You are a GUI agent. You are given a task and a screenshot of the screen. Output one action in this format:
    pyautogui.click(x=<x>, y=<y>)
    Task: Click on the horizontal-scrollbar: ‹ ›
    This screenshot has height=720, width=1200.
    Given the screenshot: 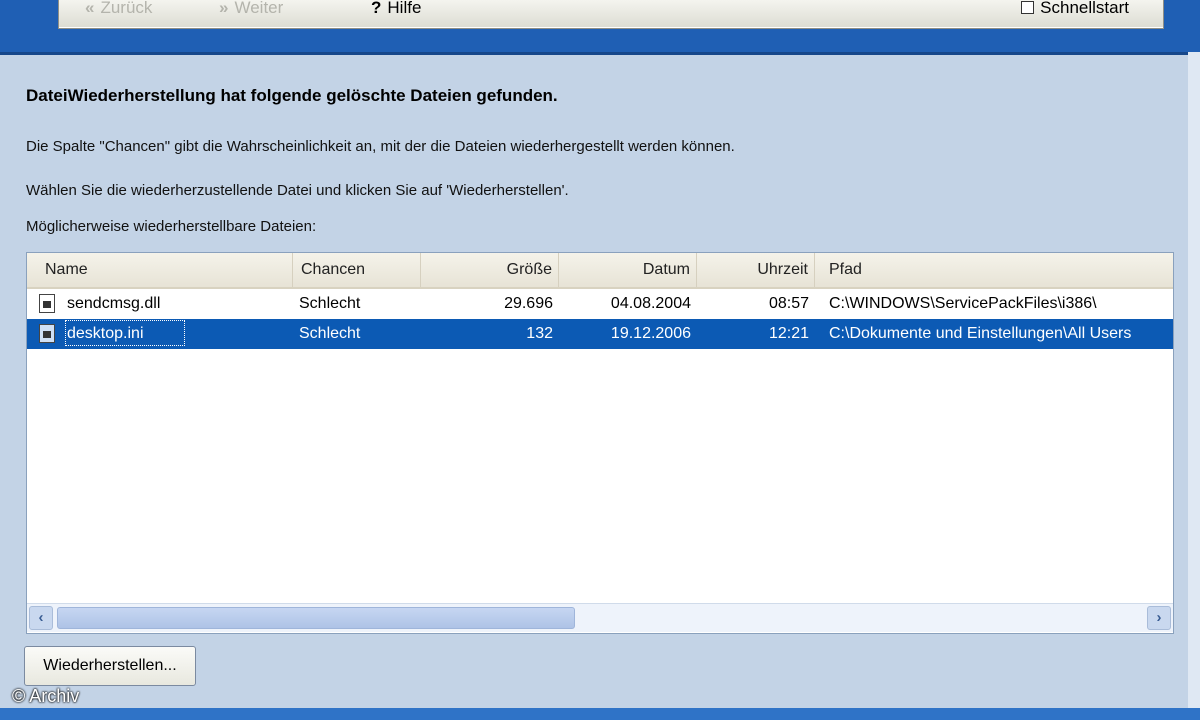 What is the action you would take?
    pyautogui.click(x=600, y=617)
    